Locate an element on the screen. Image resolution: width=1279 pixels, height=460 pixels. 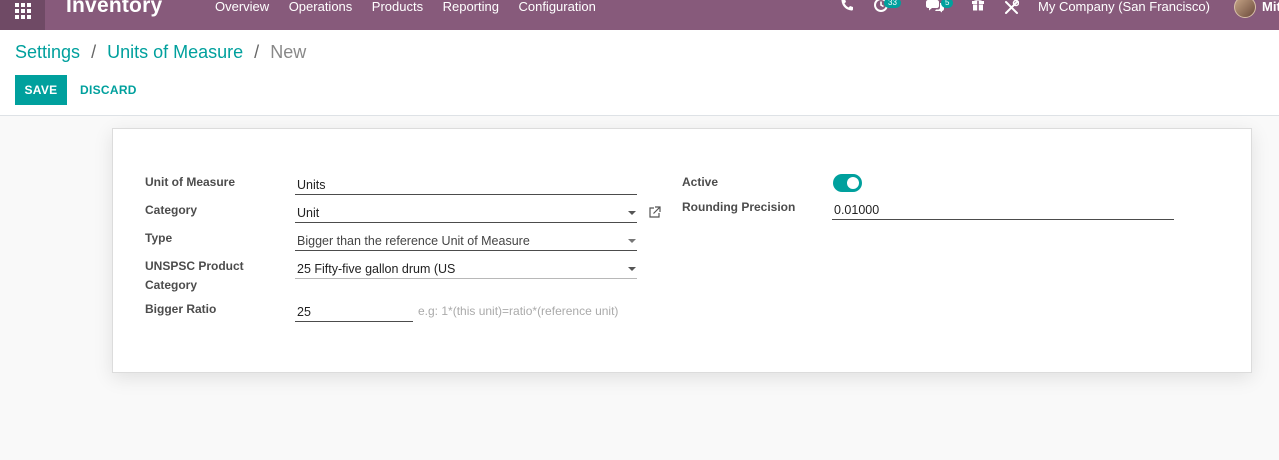
message-count-badge: 5 is located at coordinates (947, 4).